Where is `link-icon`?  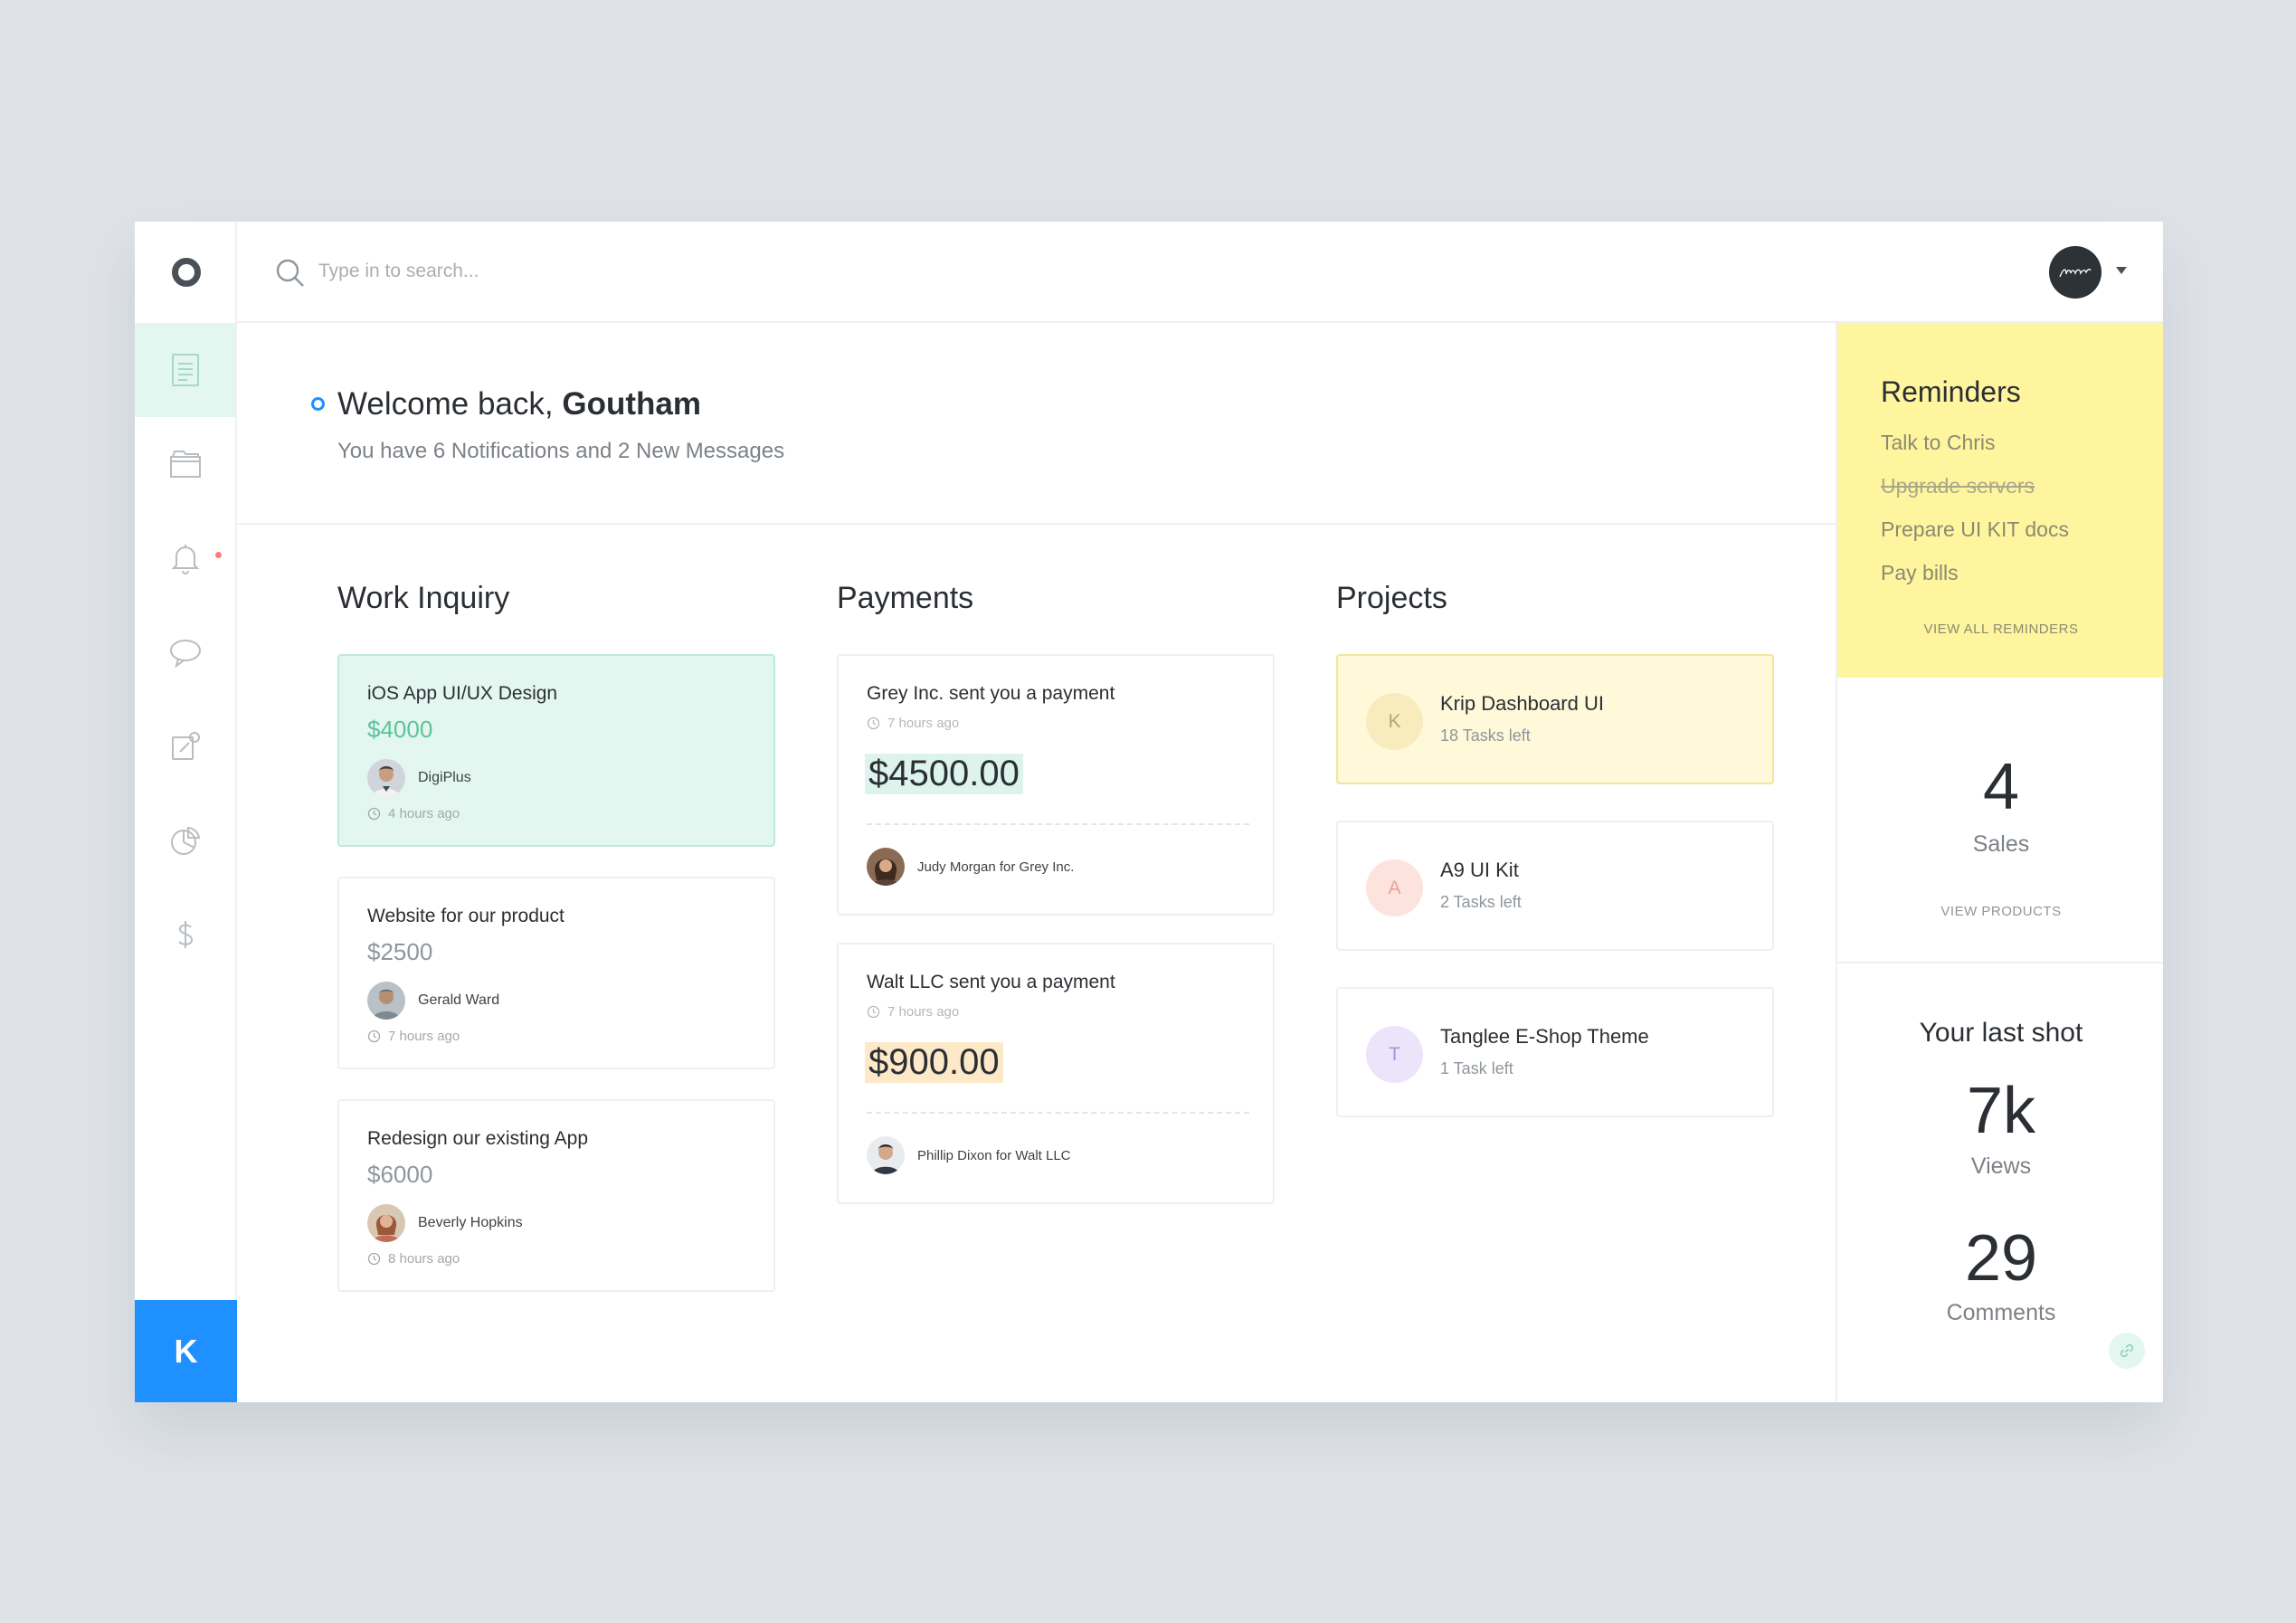
link-icon is located at coordinates (2127, 1350).